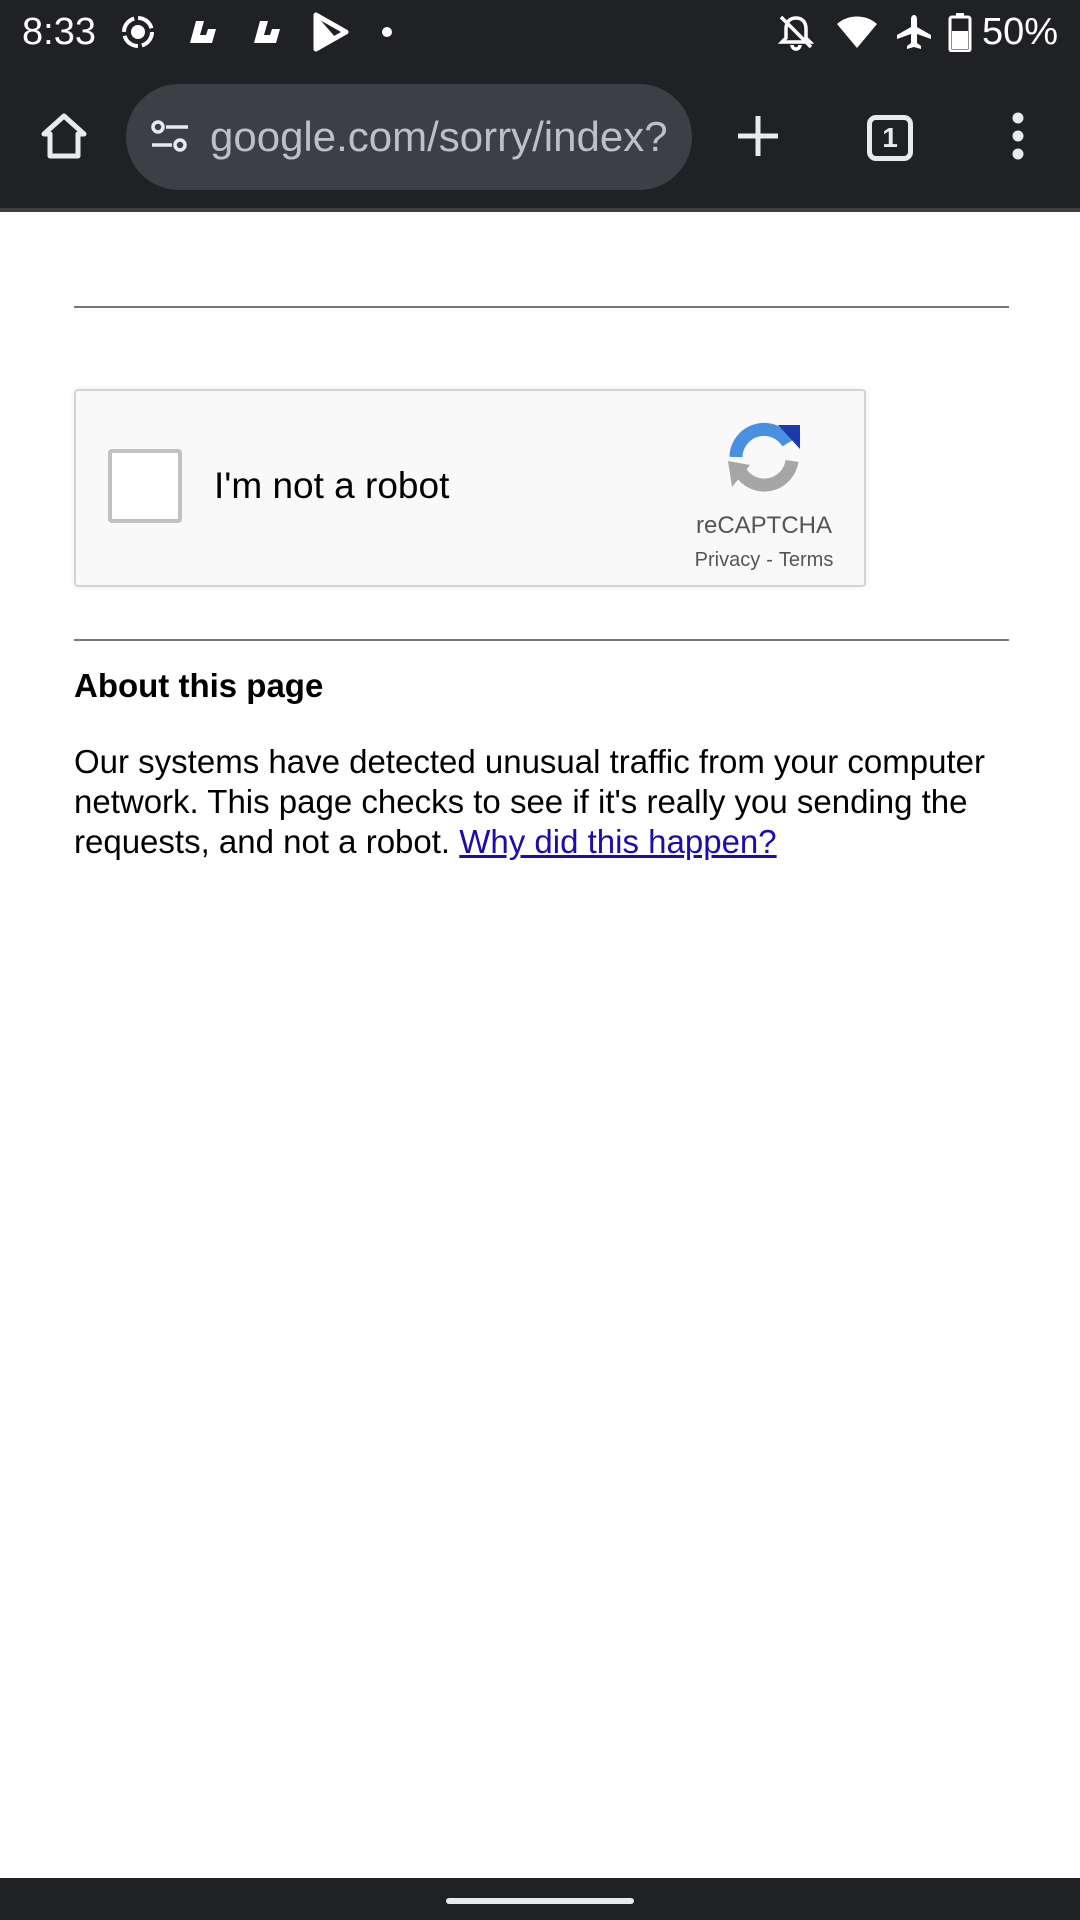  Describe the element at coordinates (445, 137) in the screenshot. I see `url-text: google.com/sorry/index?` at that location.